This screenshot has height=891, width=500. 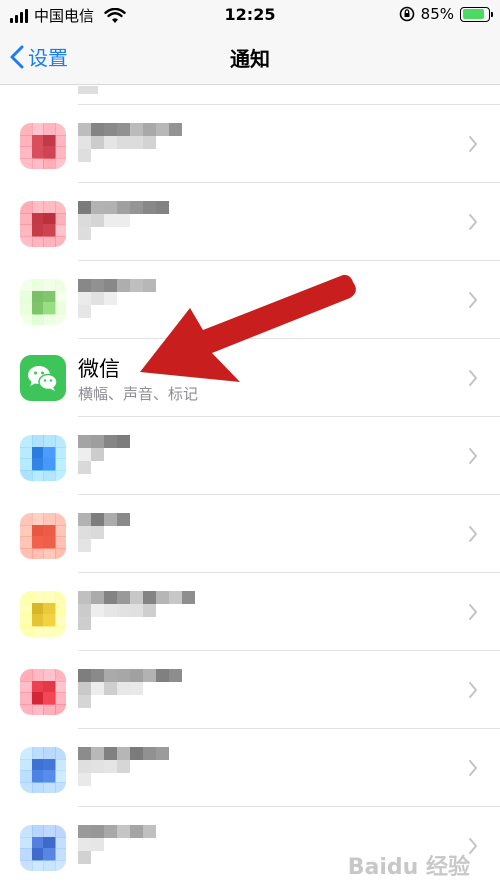 What do you see at coordinates (250, 15) in the screenshot?
I see `status-bar: 中国电信 12:25 85%` at bounding box center [250, 15].